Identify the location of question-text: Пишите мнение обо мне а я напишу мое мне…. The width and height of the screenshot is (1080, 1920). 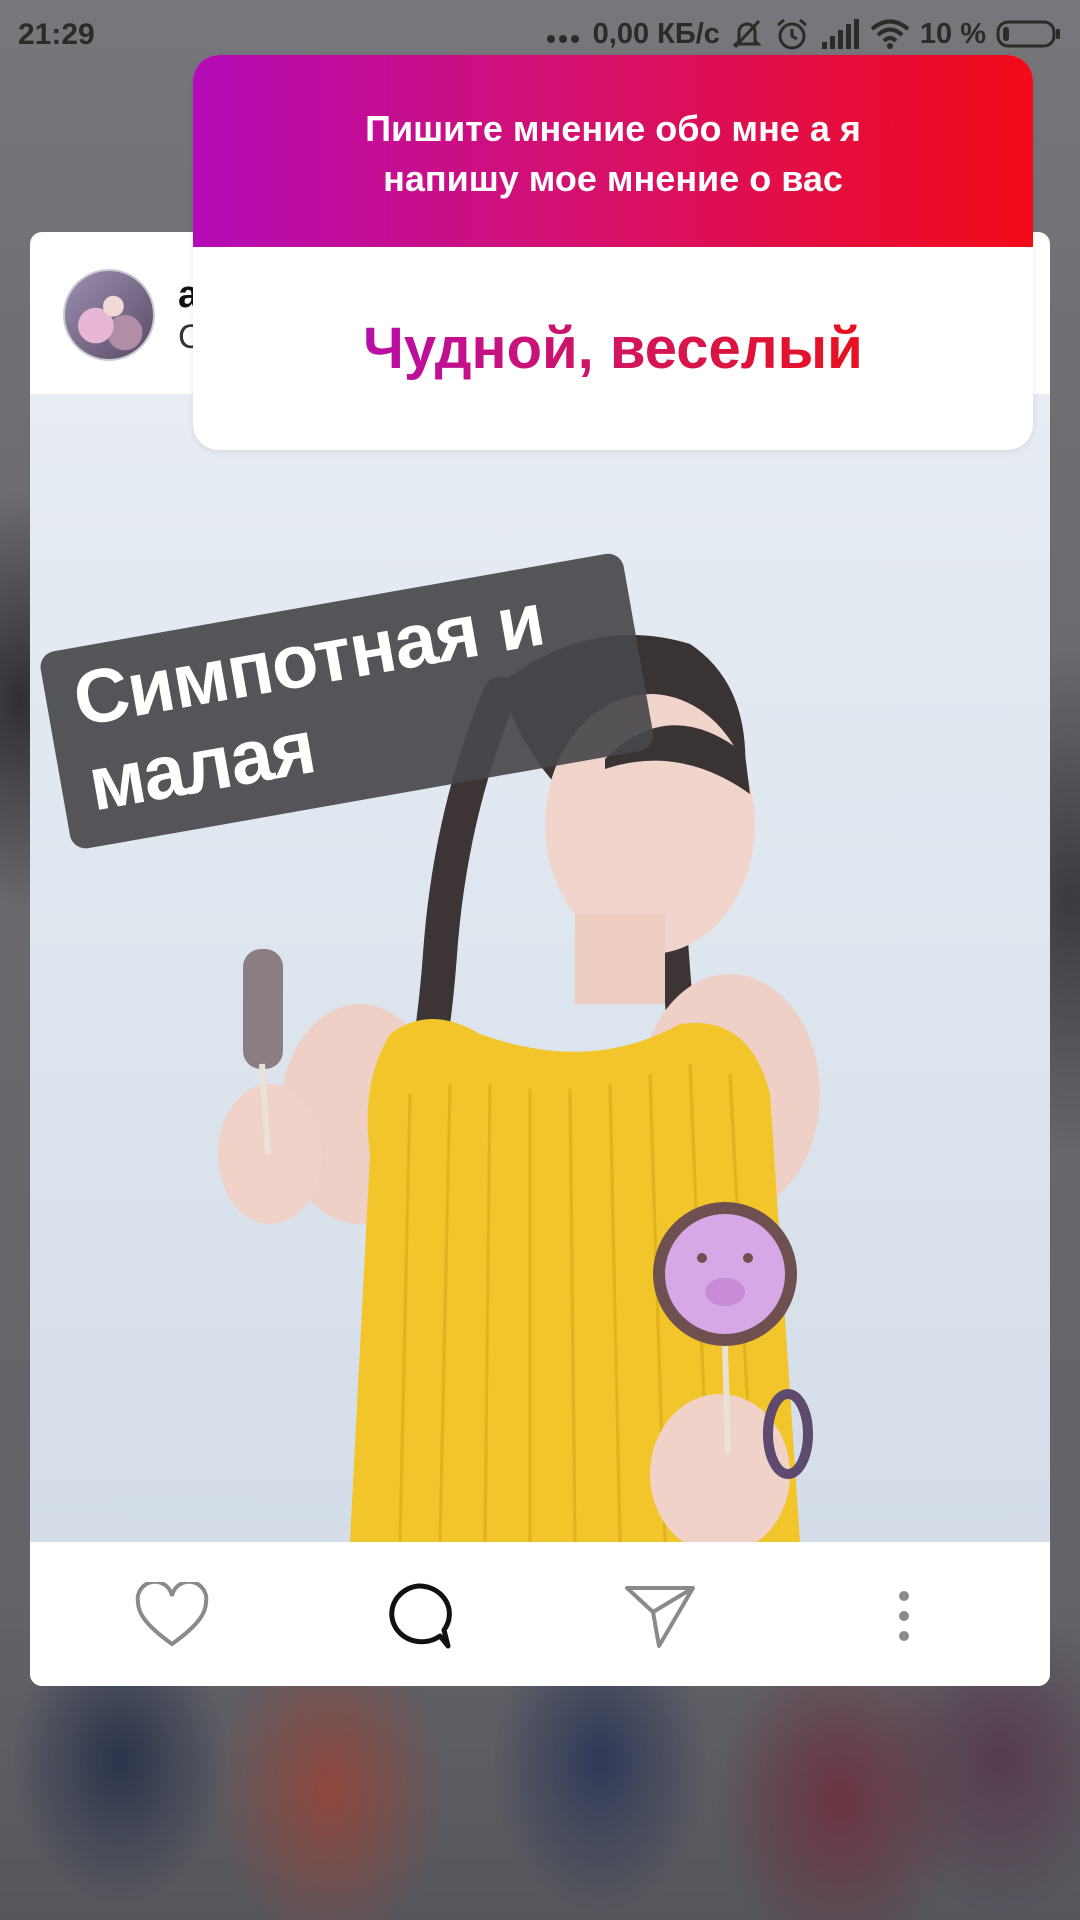
(613, 153).